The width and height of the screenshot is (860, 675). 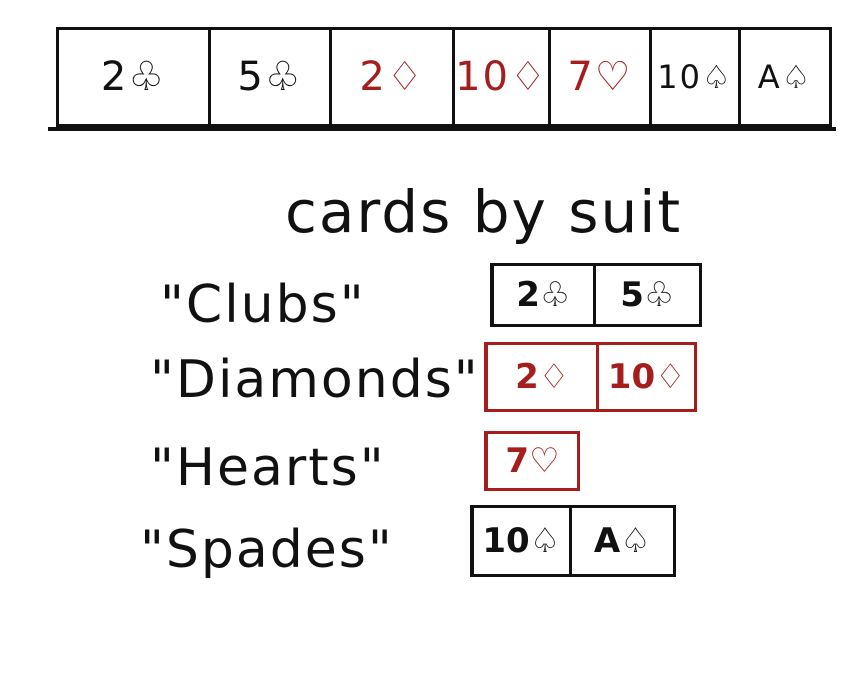 What do you see at coordinates (503, 77) in the screenshot?
I see `card-10-diamonds: 10♢` at bounding box center [503, 77].